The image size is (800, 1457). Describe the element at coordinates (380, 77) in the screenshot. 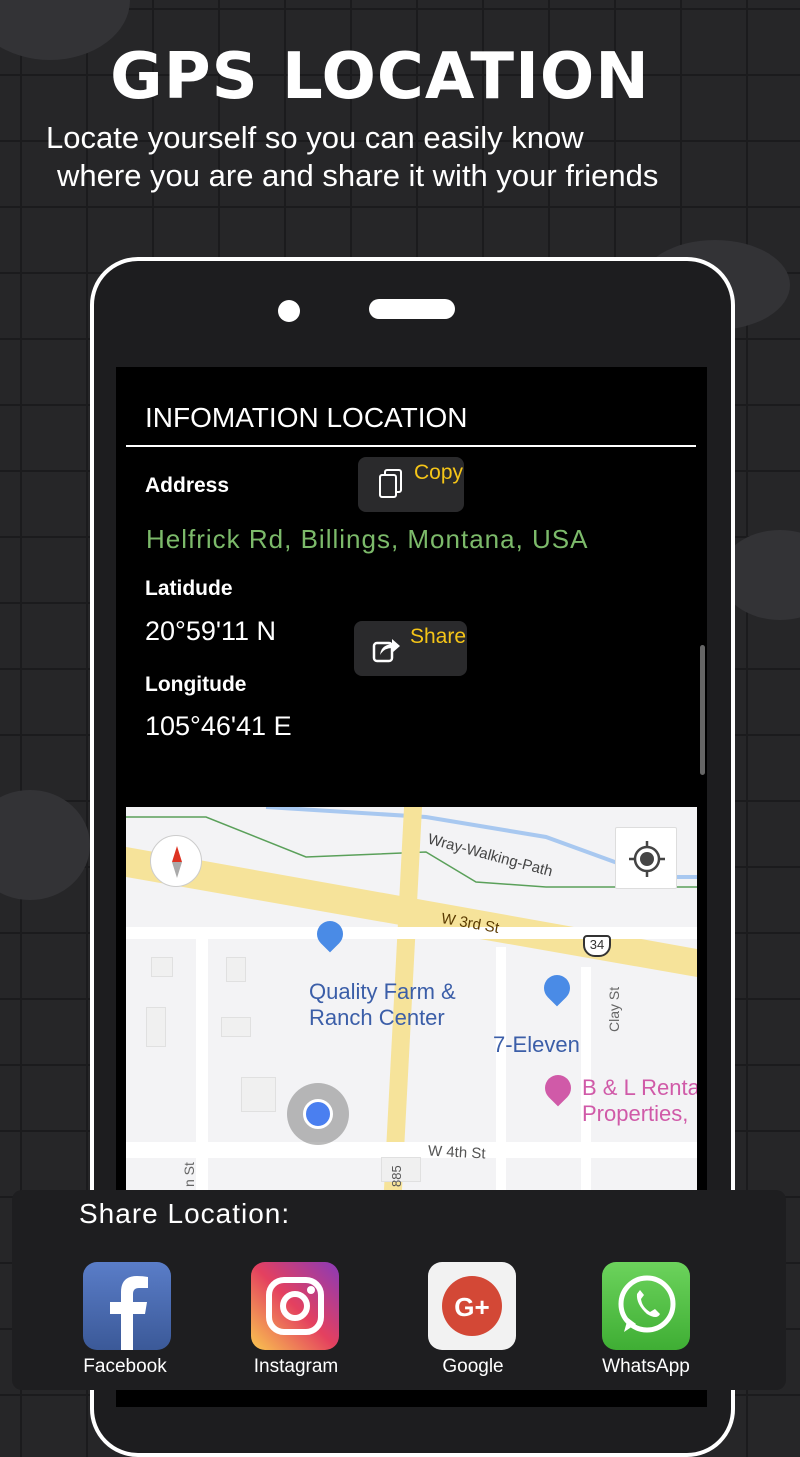

I see `page-title: GPS LOCATION` at that location.